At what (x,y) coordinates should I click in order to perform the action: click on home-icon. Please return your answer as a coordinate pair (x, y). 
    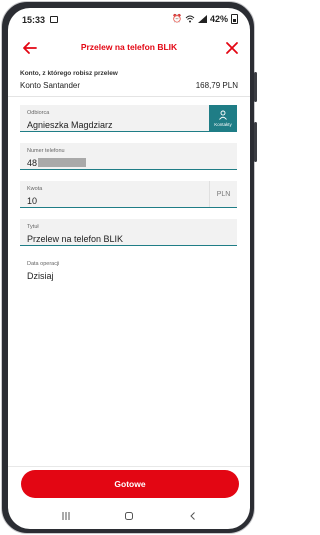
    Looking at the image, I should click on (129, 516).